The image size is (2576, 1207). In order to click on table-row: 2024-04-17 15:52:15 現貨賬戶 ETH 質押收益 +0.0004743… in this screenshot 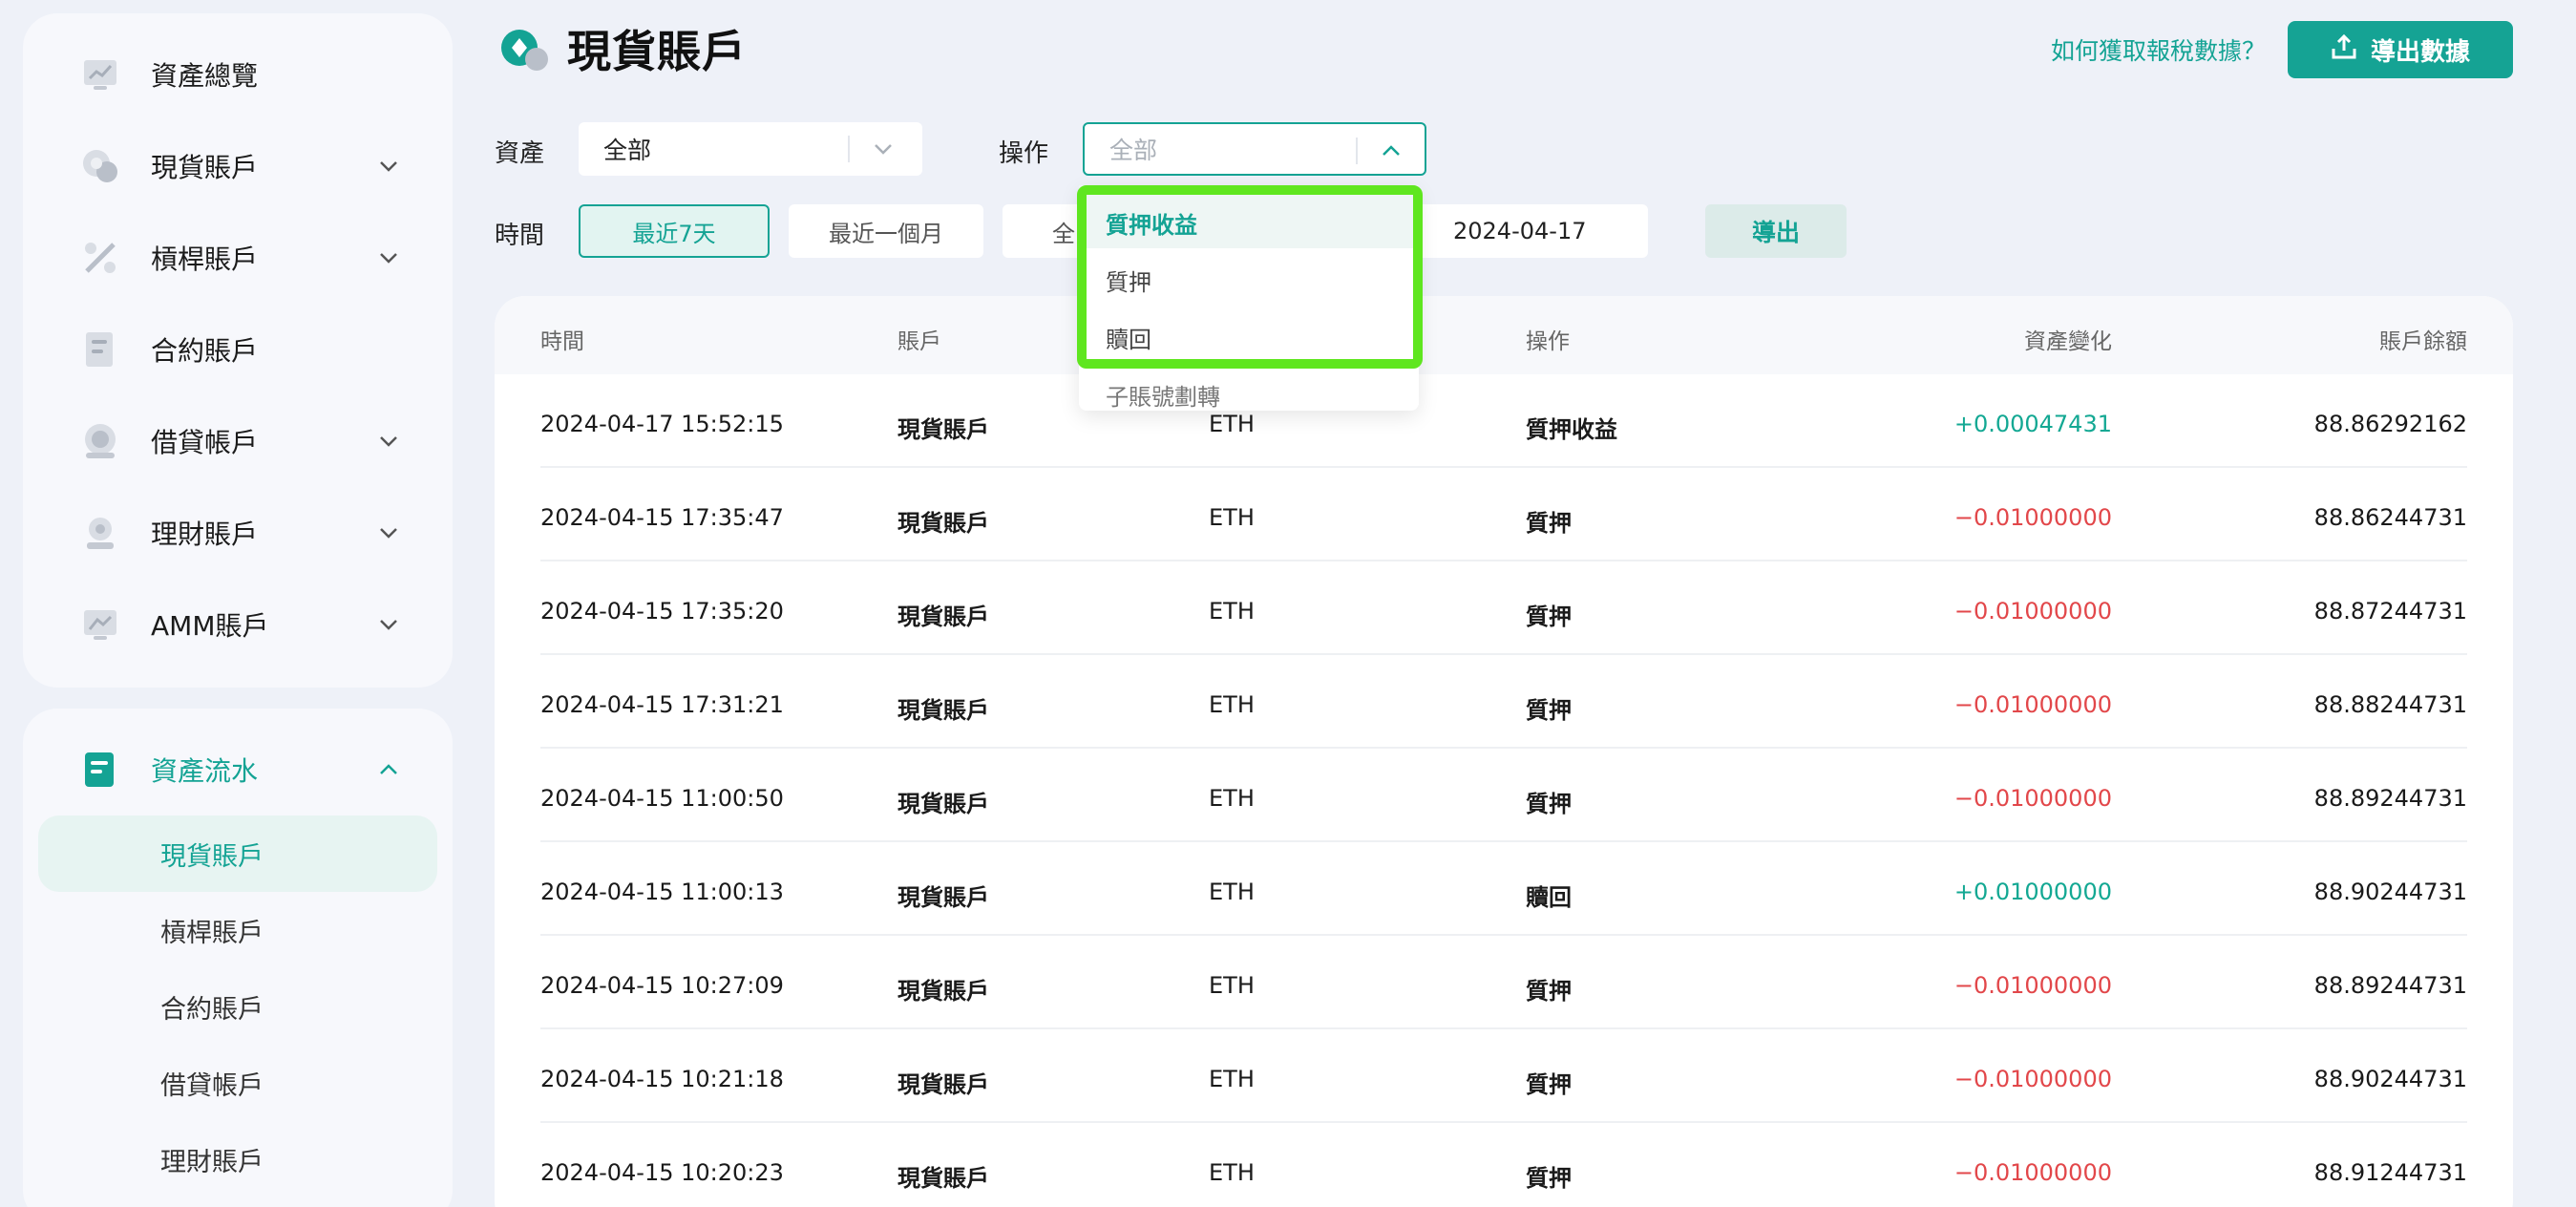, I will do `click(1503, 421)`.